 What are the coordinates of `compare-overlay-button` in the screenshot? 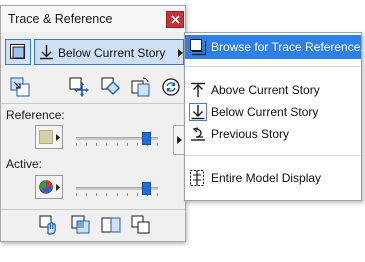 It's located at (81, 225).